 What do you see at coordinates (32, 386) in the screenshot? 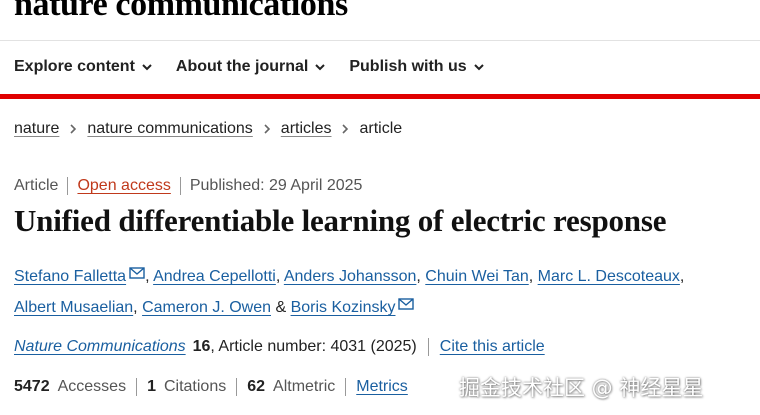
I see `accesses-count: 5472` at bounding box center [32, 386].